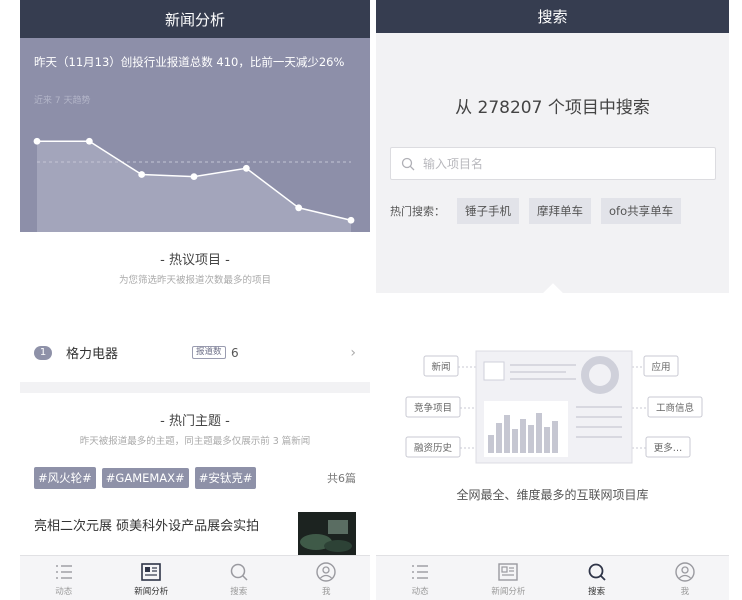 The width and height of the screenshot is (742, 600). What do you see at coordinates (440, 367) in the screenshot?
I see `node-label: 新闻` at bounding box center [440, 367].